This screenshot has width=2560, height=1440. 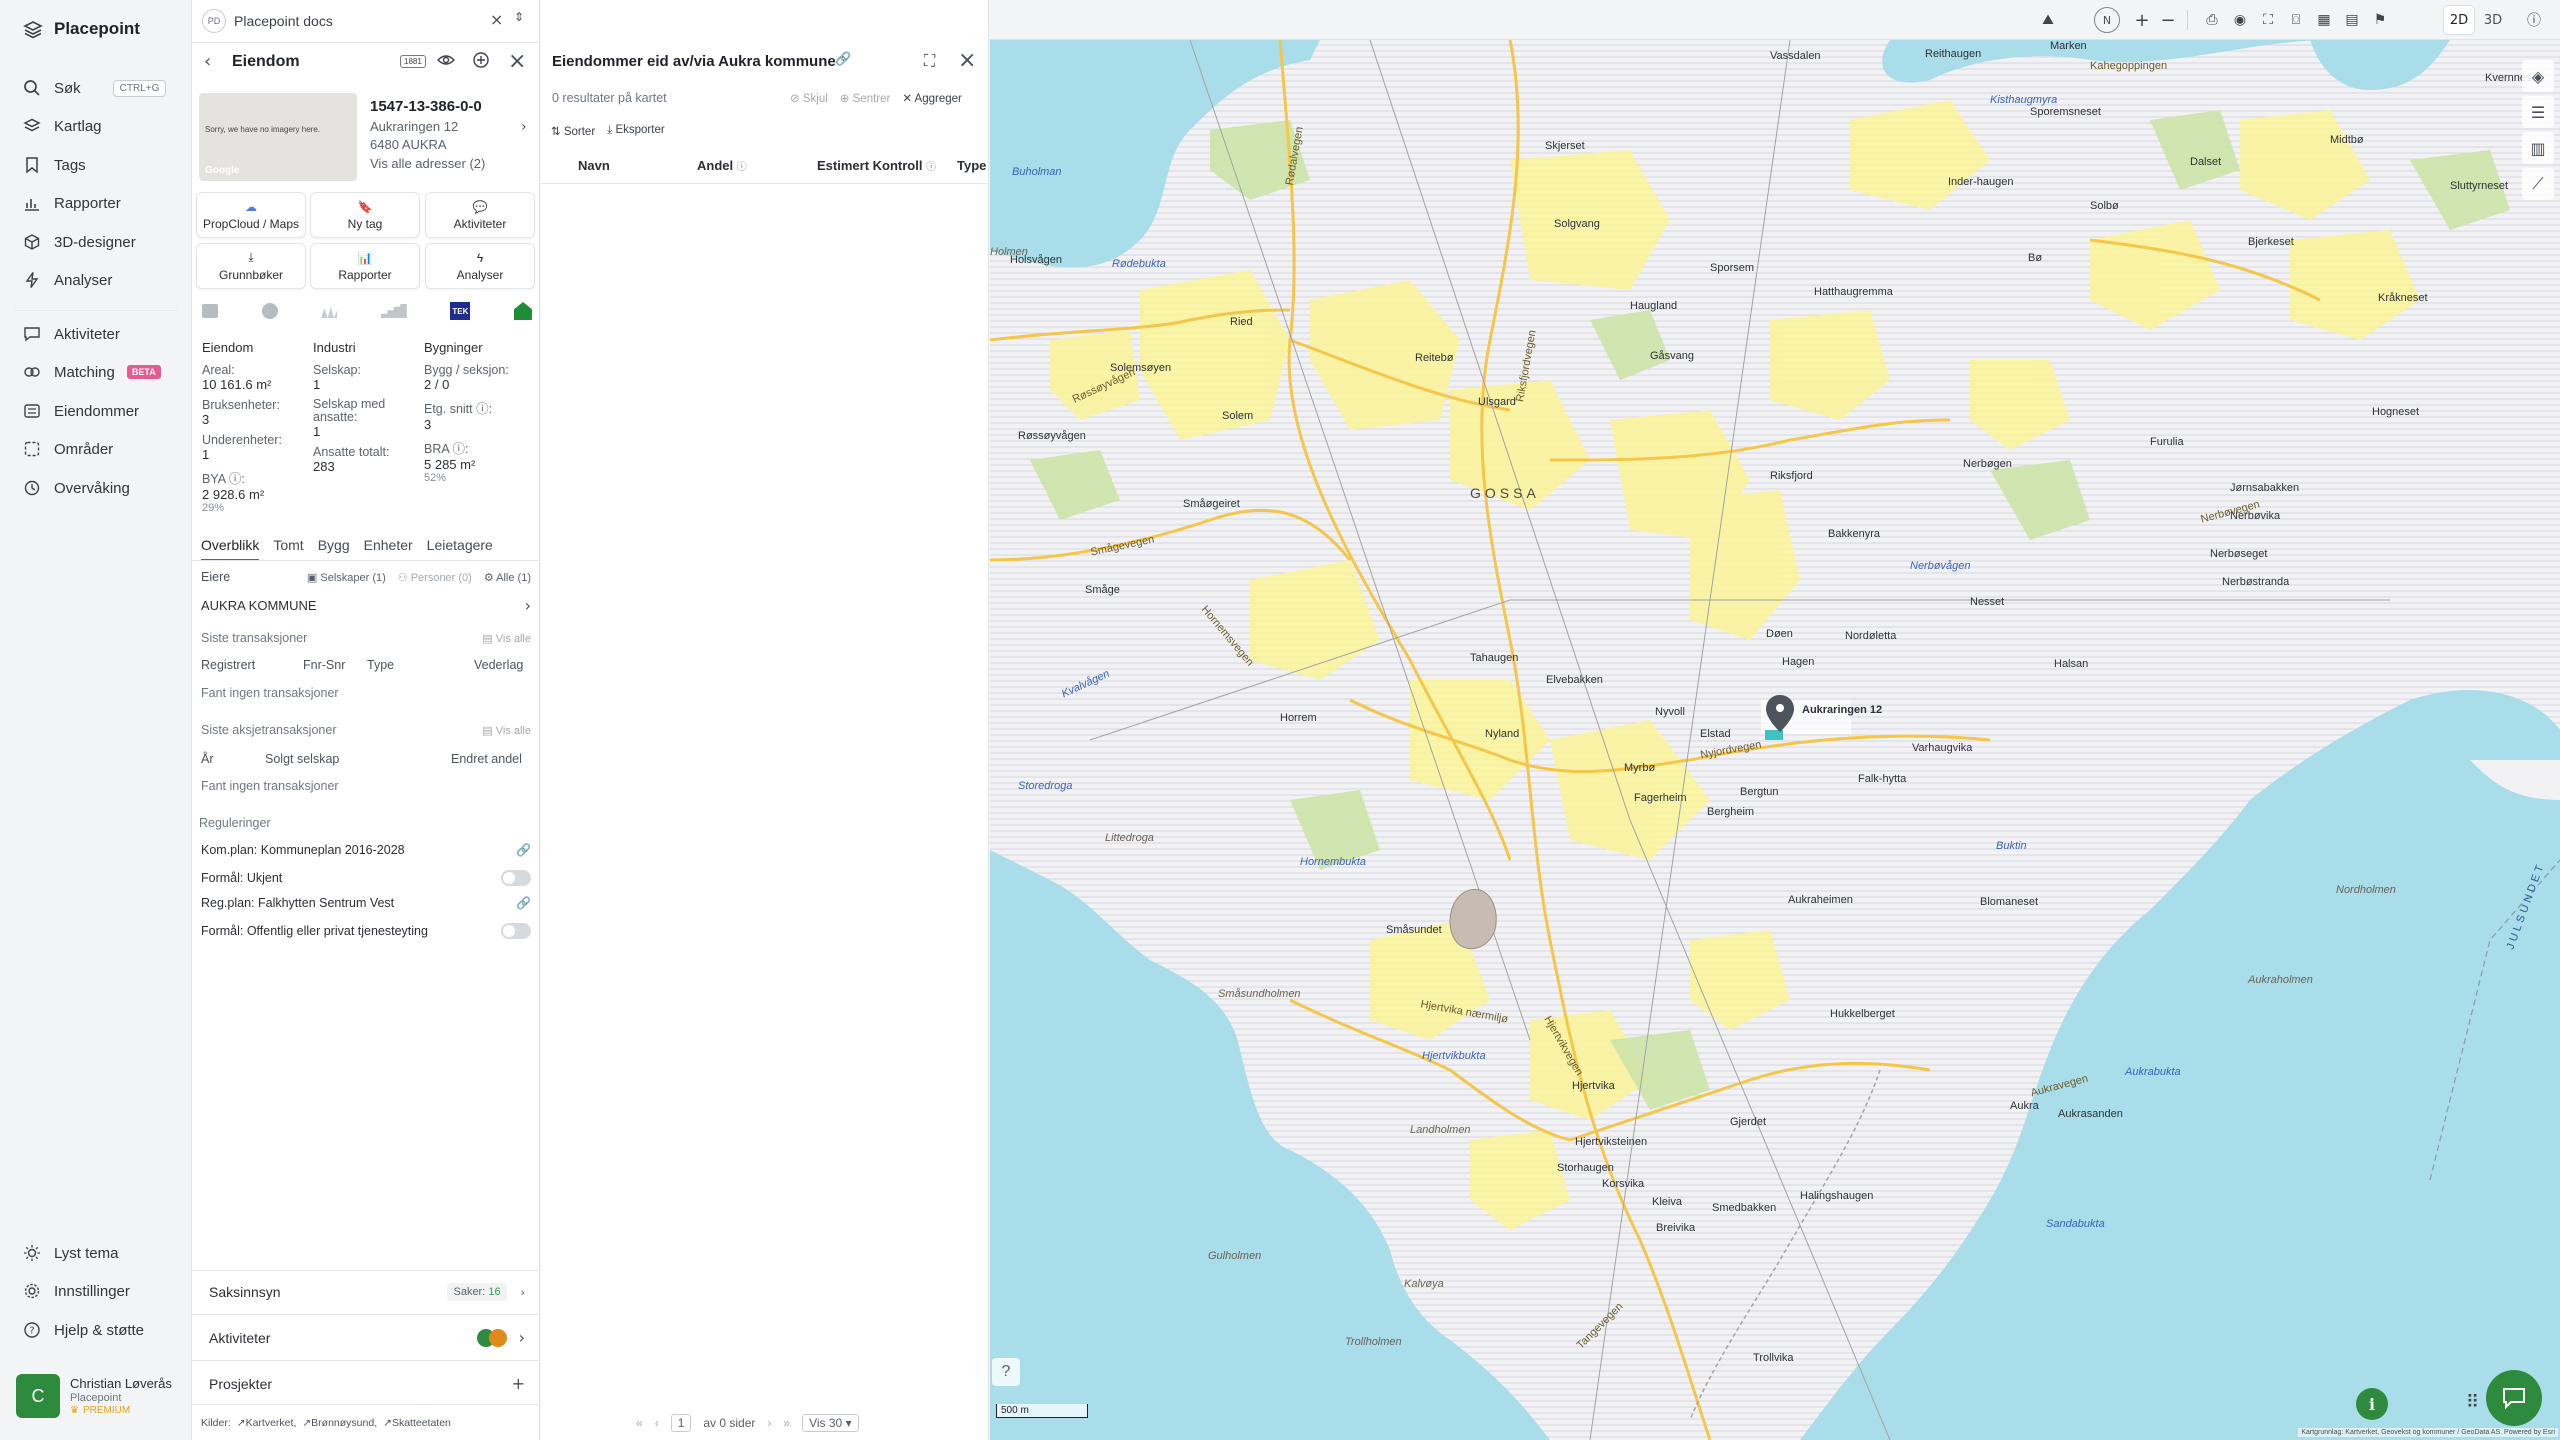 I want to click on nav-item-matching: Matching BETA, so click(x=91, y=372).